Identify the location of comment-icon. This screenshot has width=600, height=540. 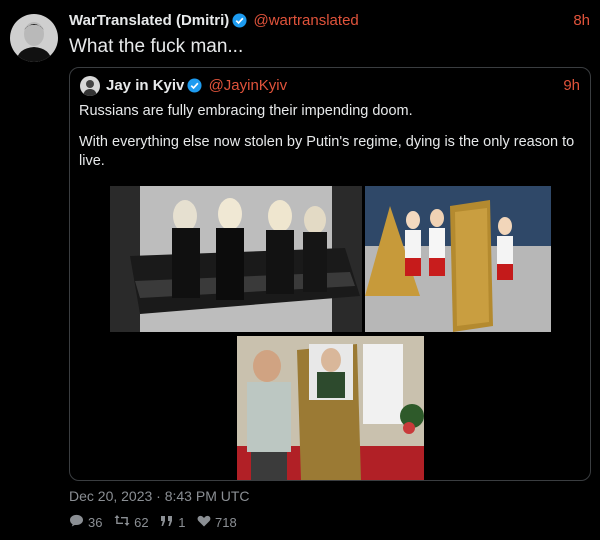
(78, 522).